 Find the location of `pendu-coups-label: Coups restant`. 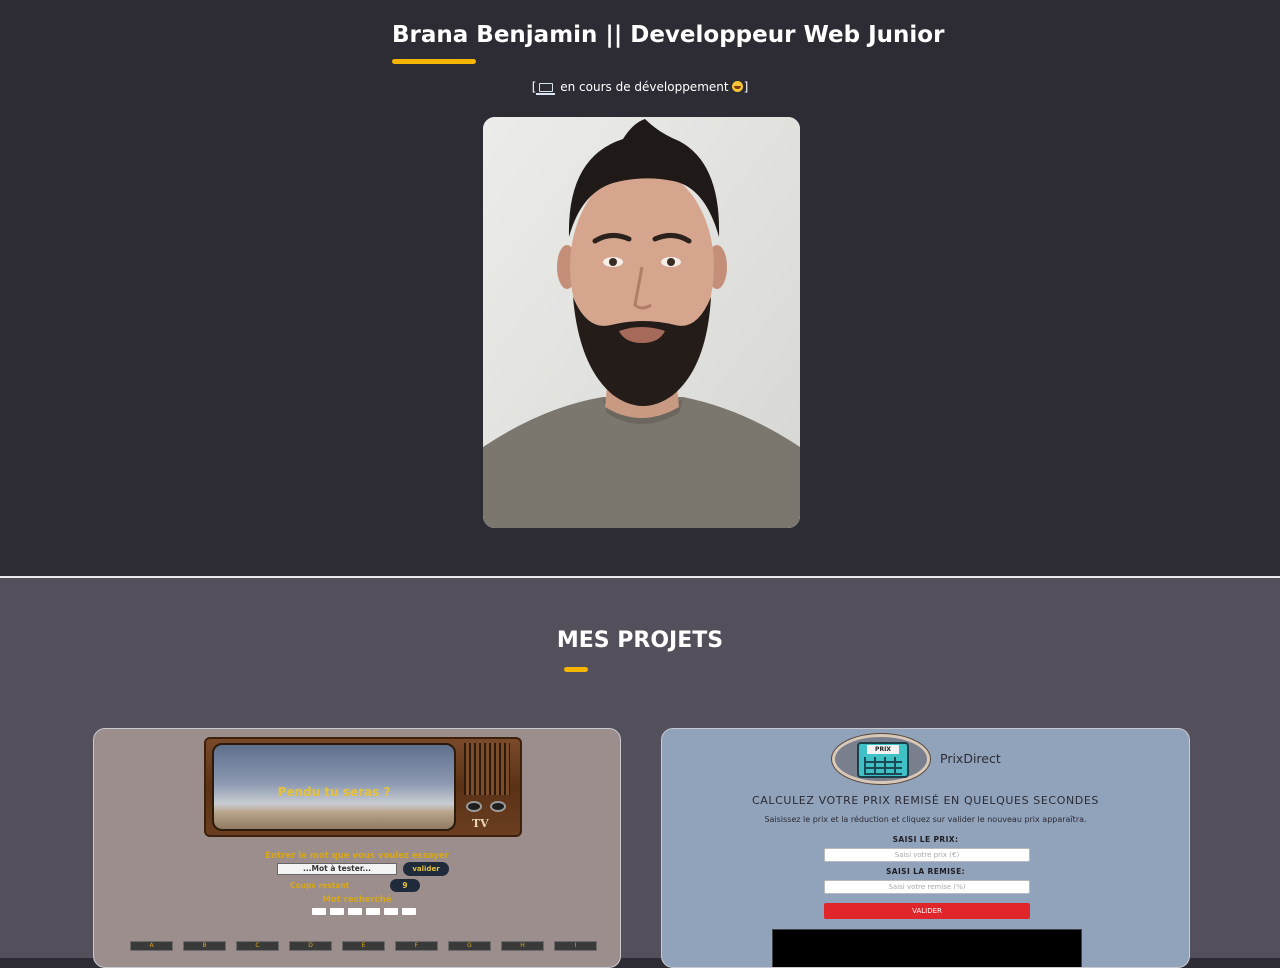

pendu-coups-label: Coups restant is located at coordinates (320, 885).